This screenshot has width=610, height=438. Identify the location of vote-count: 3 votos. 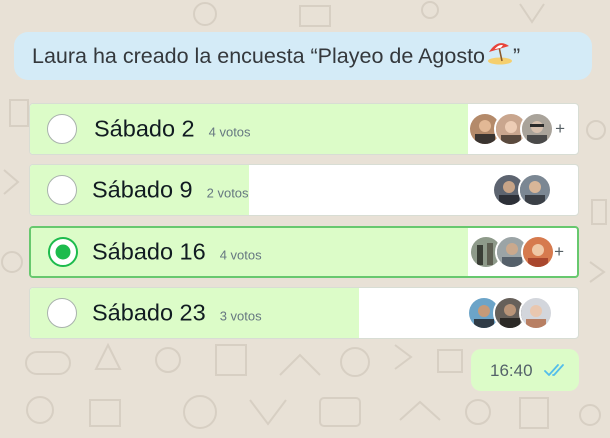
(240, 316).